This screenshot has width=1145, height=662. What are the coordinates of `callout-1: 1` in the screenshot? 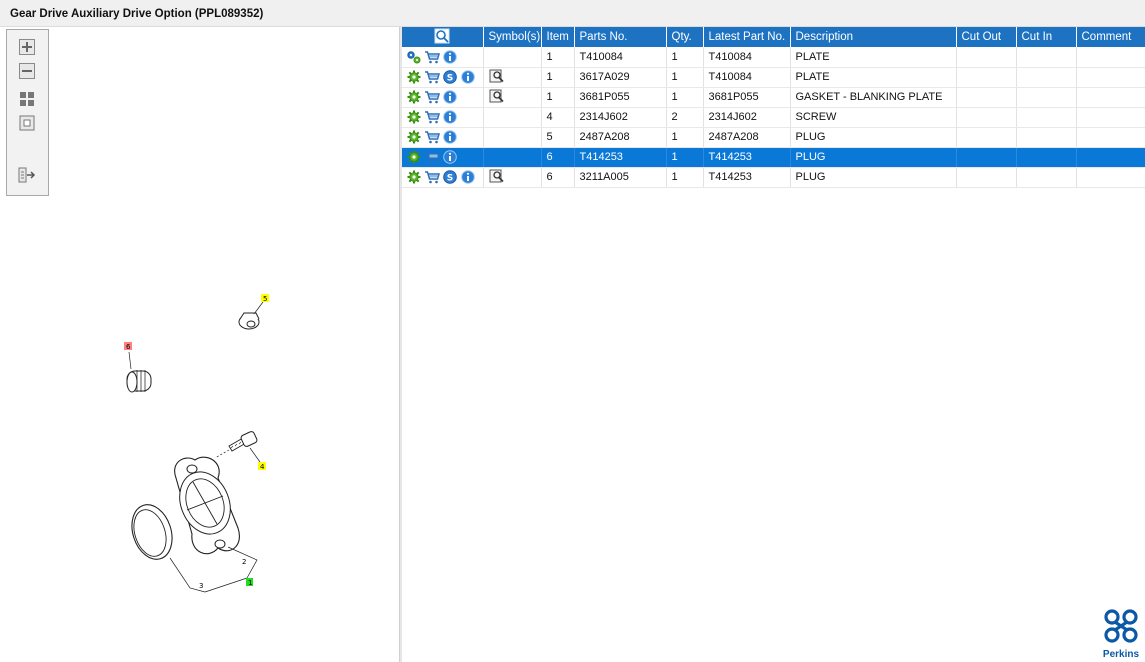 It's located at (250, 583).